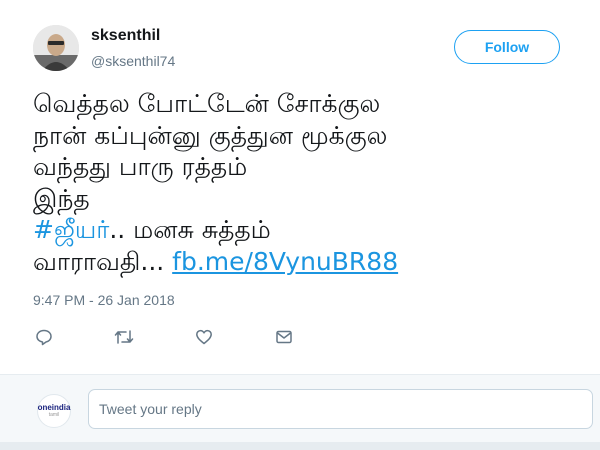 Image resolution: width=600 pixels, height=450 pixels. I want to click on tweet-actions, so click(300, 337).